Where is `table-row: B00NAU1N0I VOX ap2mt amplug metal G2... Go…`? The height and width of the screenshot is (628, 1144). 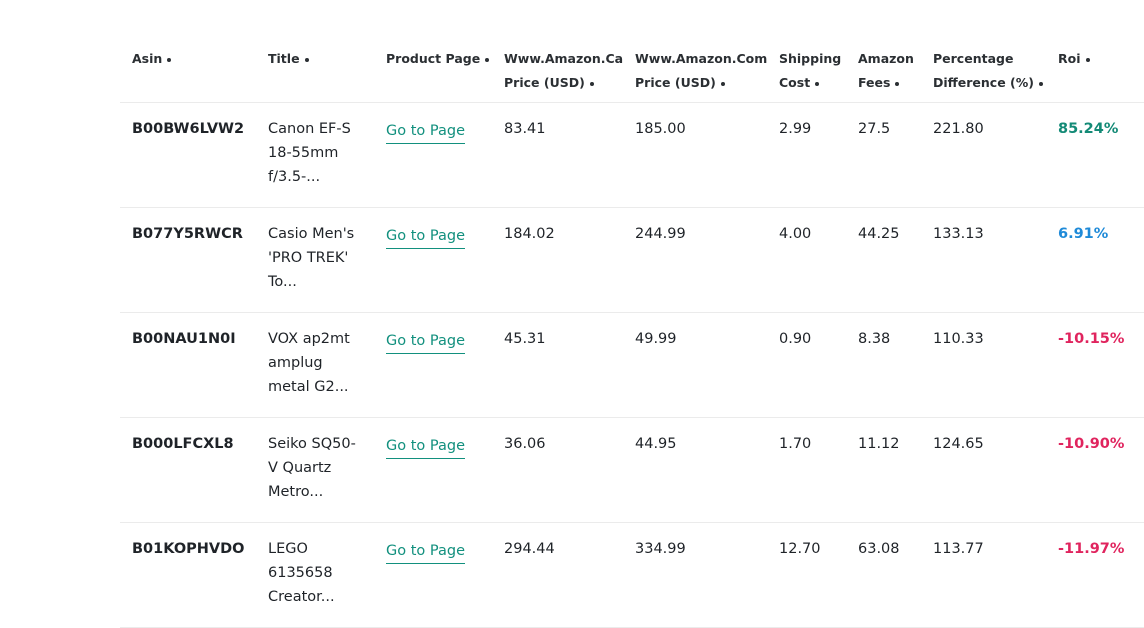 table-row: B00NAU1N0I VOX ap2mt amplug metal G2... Go… is located at coordinates (632, 365).